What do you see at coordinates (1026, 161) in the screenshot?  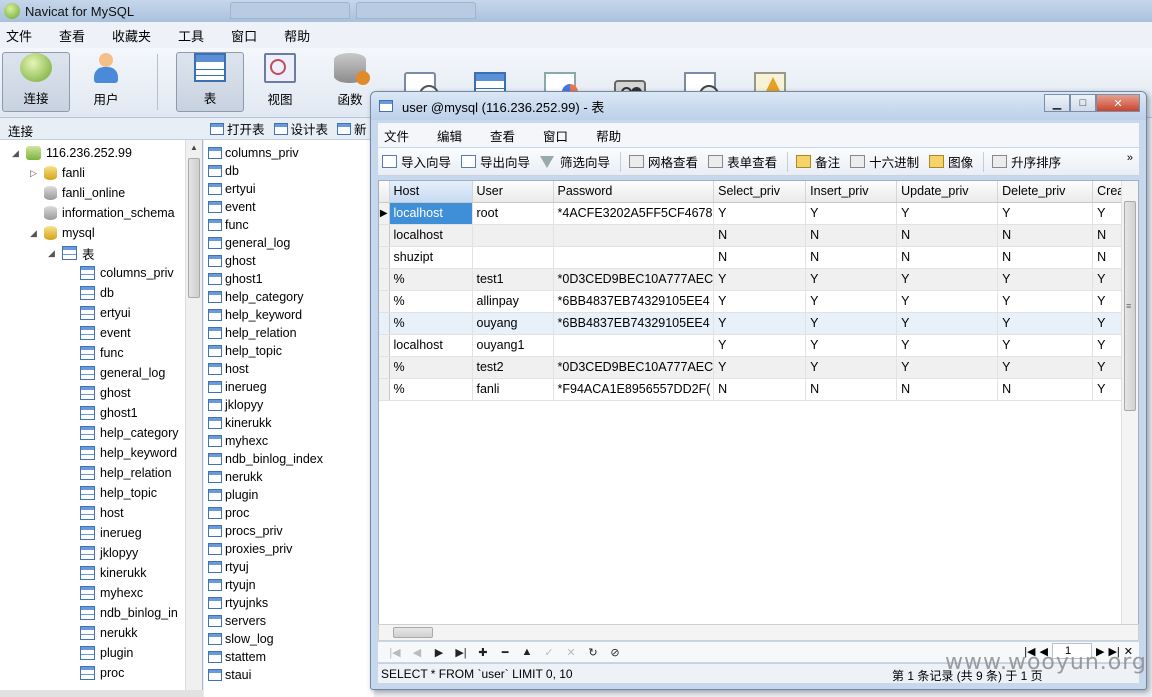 I see `sort-ascending-button: 升序排序` at bounding box center [1026, 161].